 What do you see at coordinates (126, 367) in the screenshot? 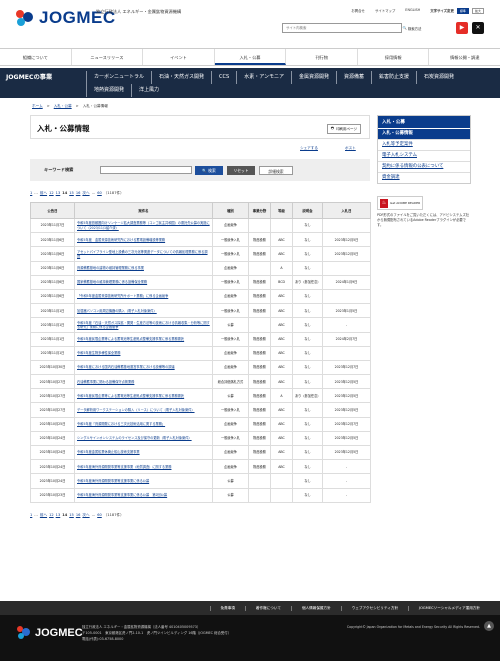
I see `tender-title-link: 令和5年度における国内石油備蓄基地運営事業における設備等の調達` at bounding box center [126, 367].